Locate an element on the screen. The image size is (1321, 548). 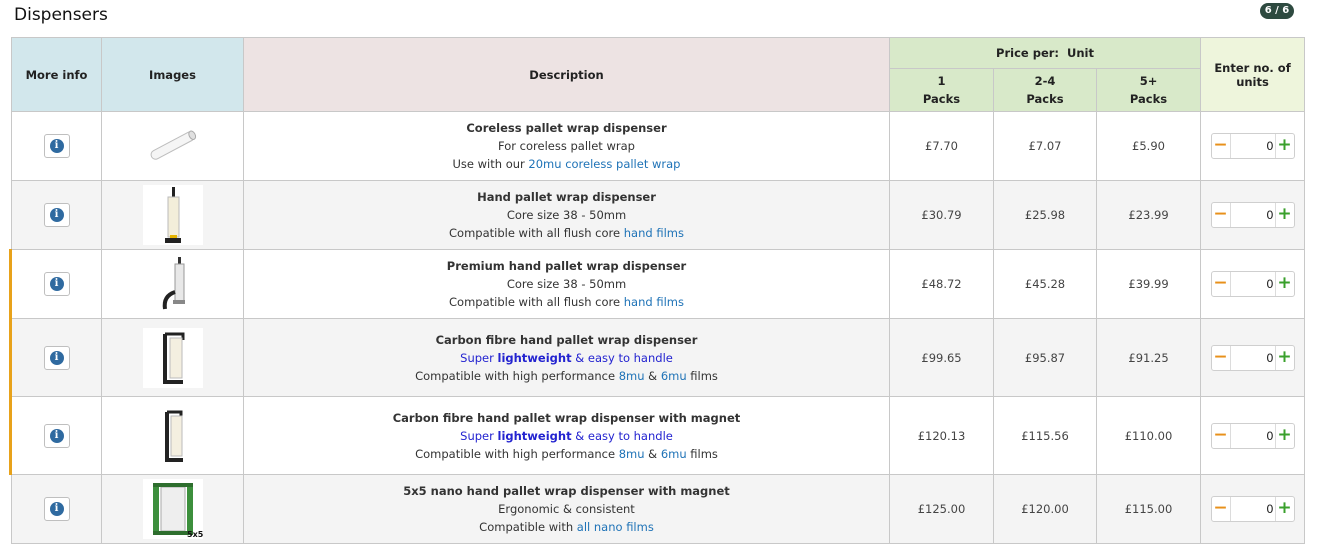
price-tier-2: £120.00 is located at coordinates (1045, 509).